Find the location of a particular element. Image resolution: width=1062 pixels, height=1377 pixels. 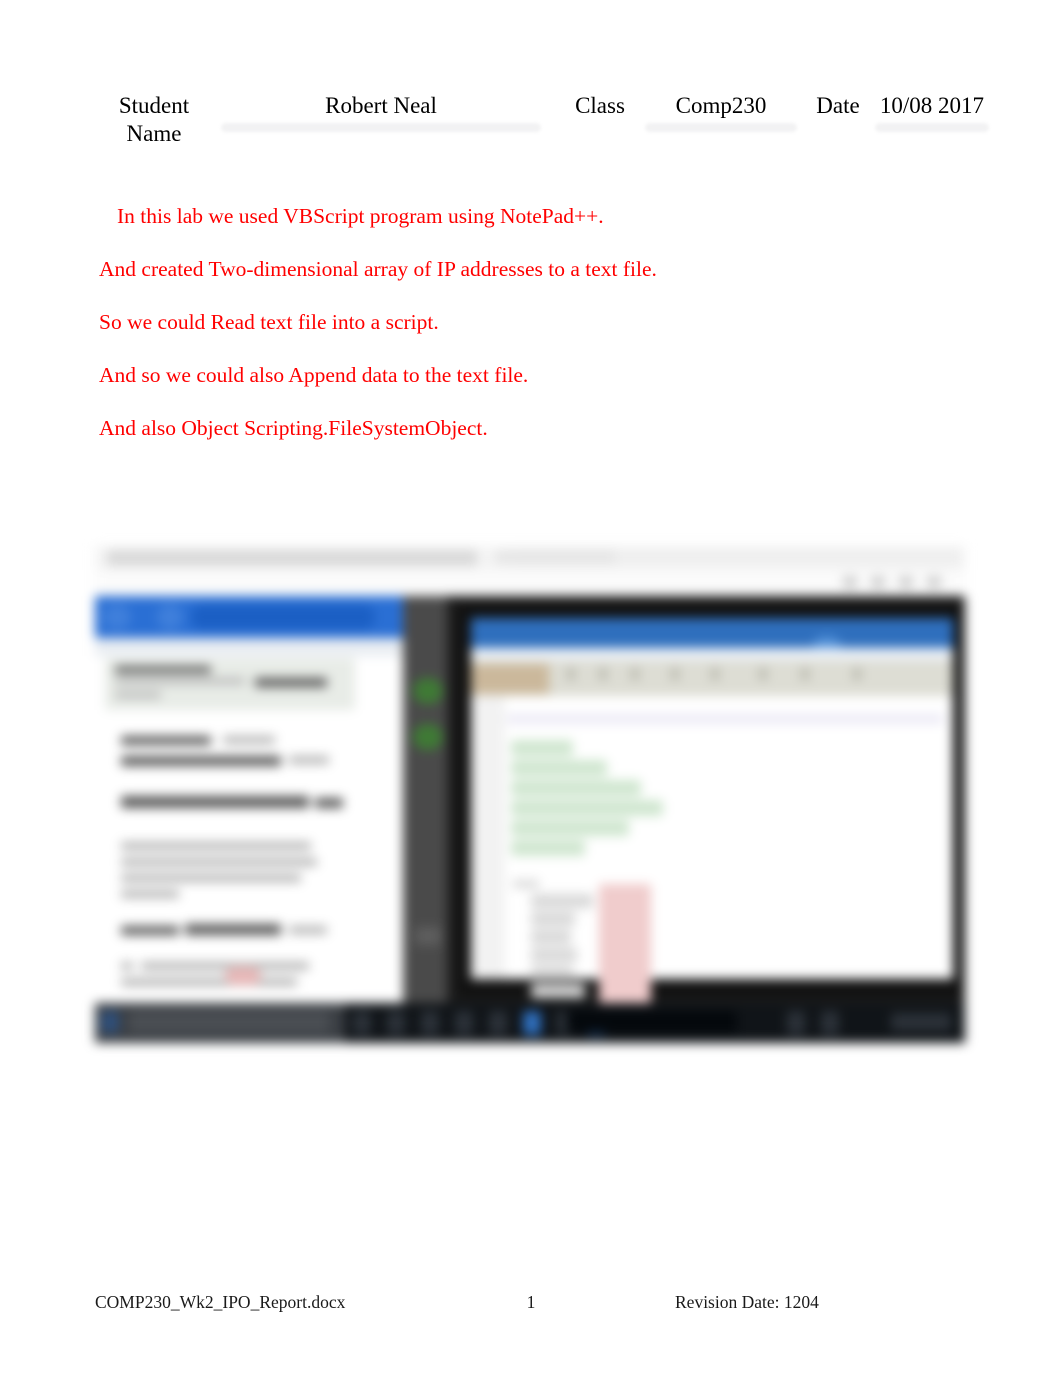

browser-tab-secondary is located at coordinates (555, 557).